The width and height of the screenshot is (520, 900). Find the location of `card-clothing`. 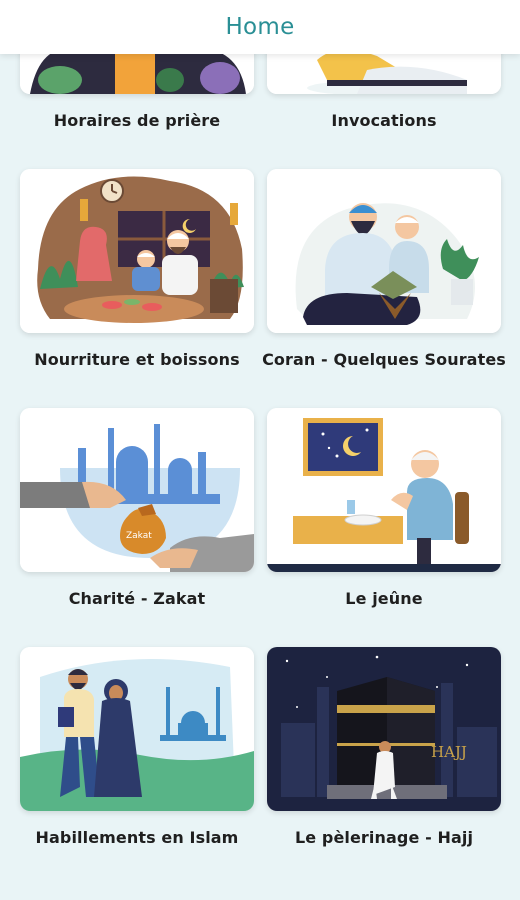

card-clothing is located at coordinates (137, 729).